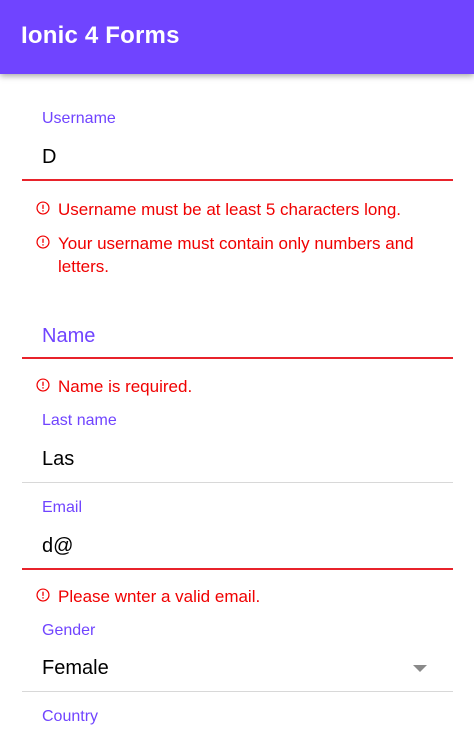 This screenshot has width=474, height=747. I want to click on last-name-underline, so click(237, 482).